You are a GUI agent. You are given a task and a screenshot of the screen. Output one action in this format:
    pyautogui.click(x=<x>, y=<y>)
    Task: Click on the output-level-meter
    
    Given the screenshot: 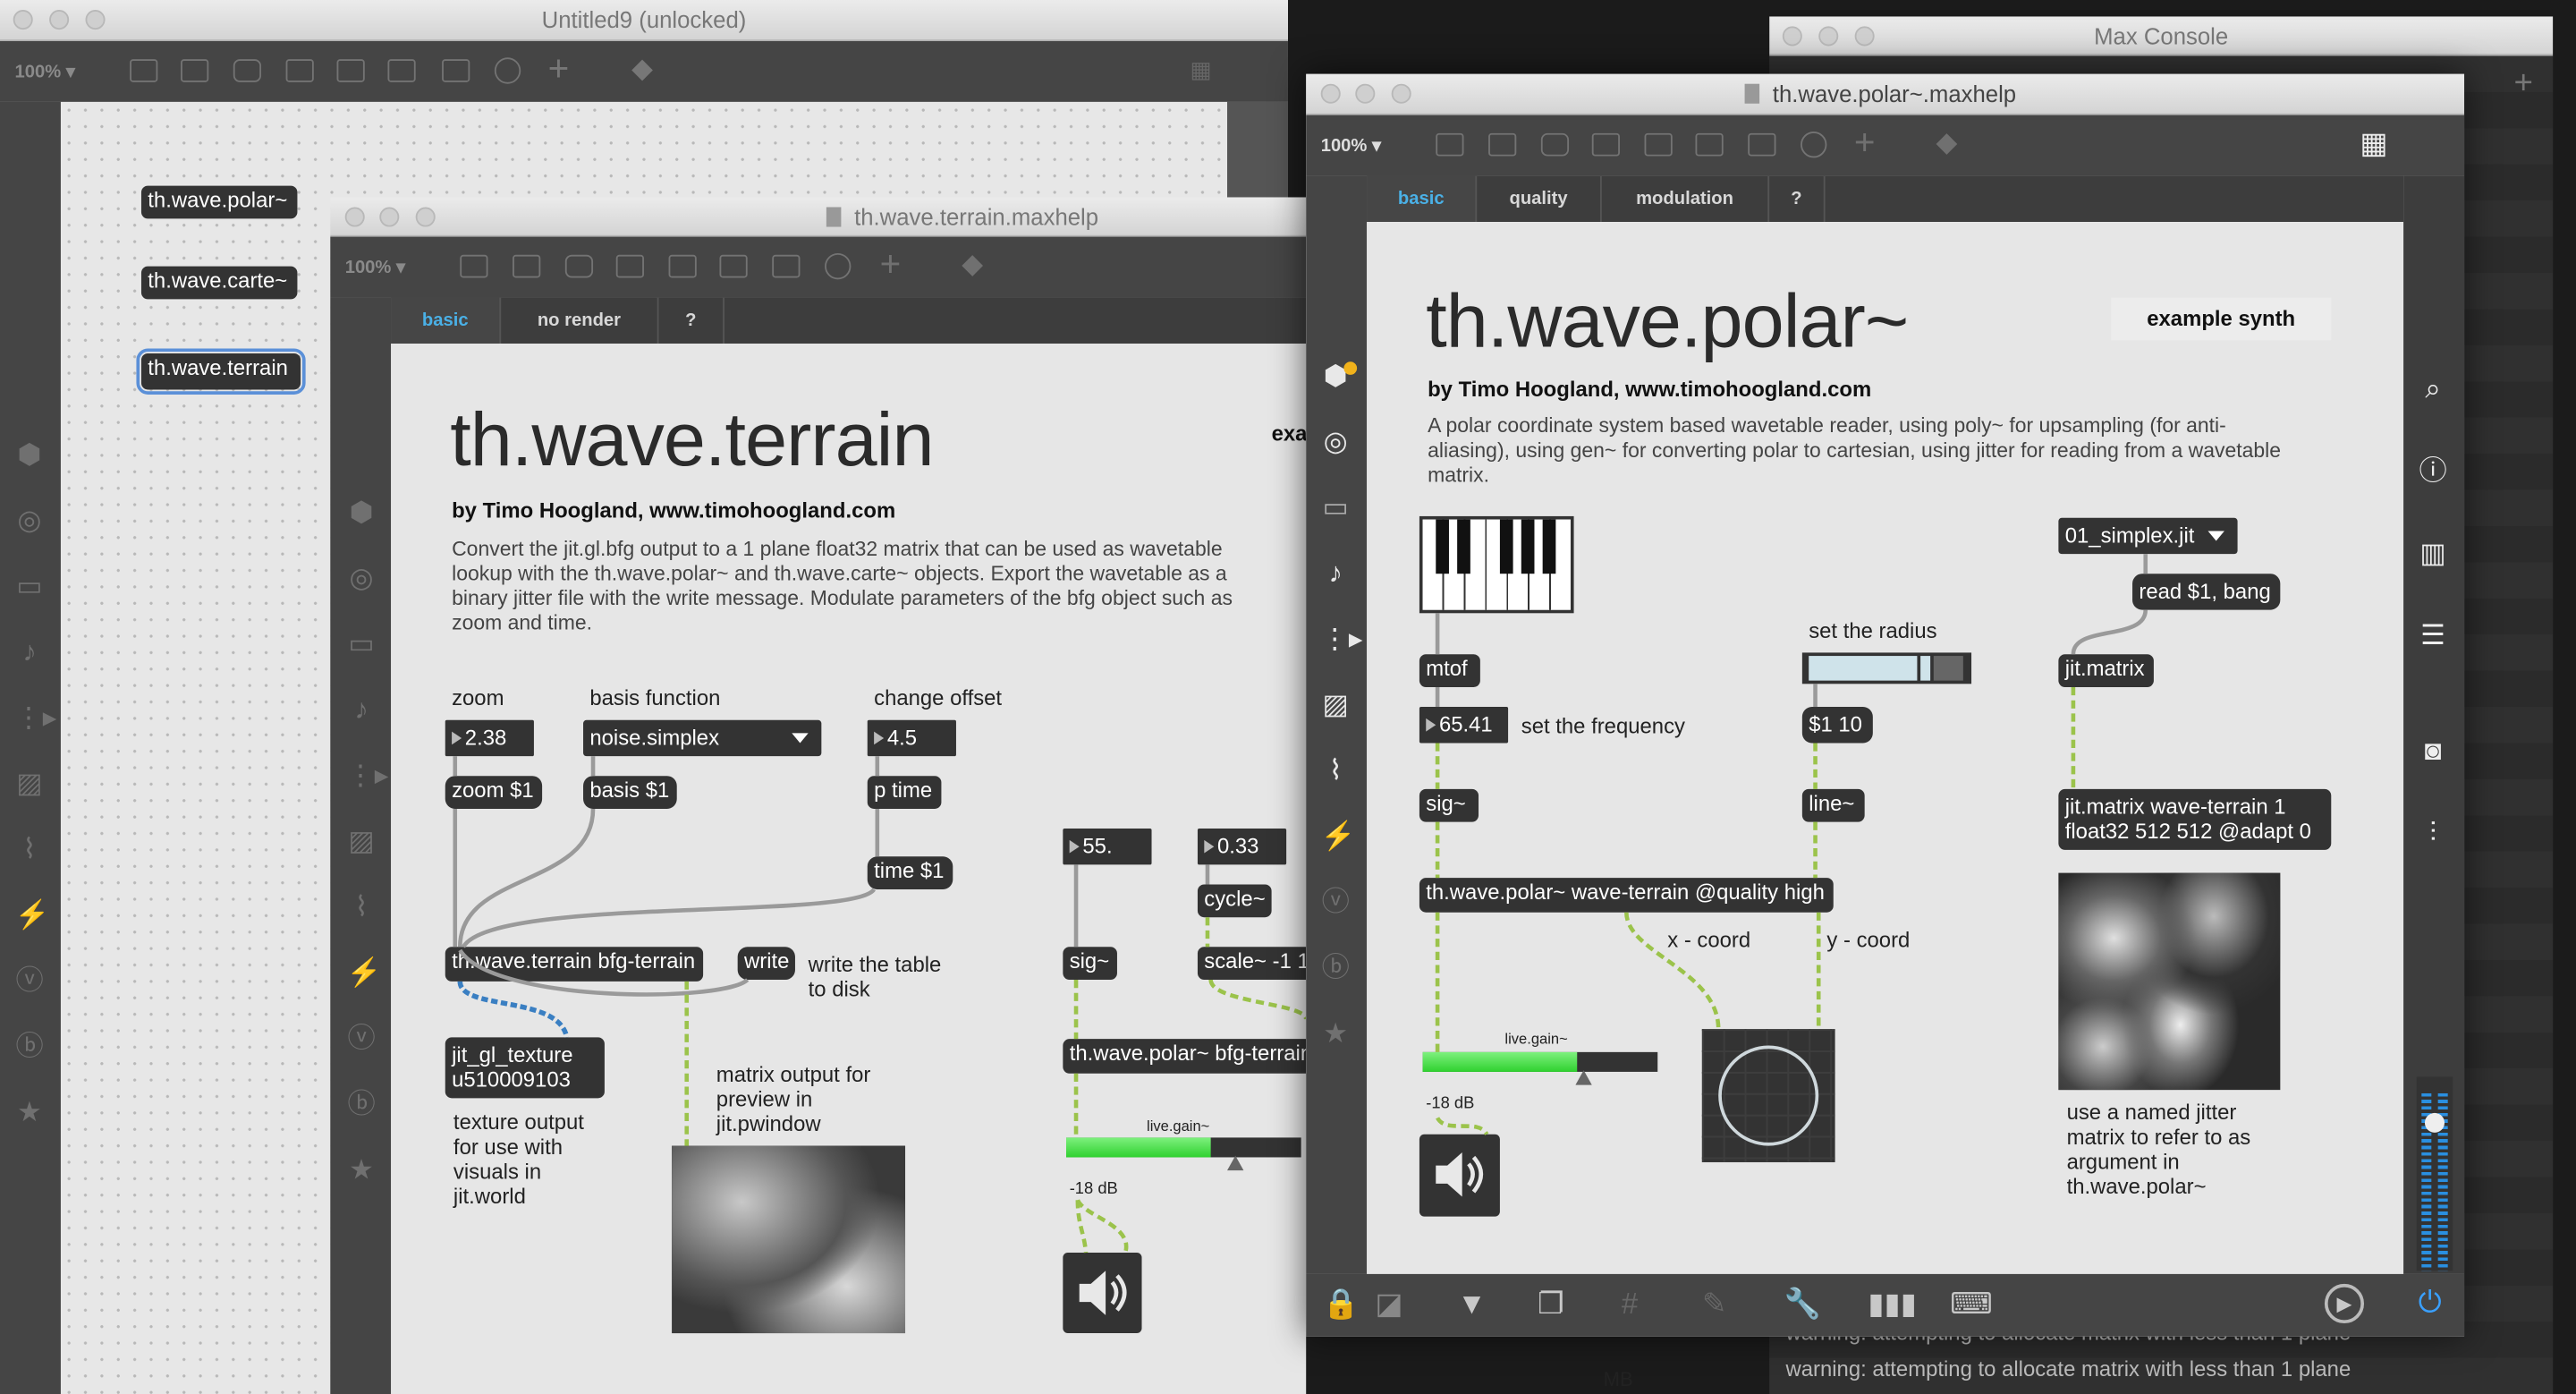 What is the action you would take?
    pyautogui.click(x=2434, y=1173)
    